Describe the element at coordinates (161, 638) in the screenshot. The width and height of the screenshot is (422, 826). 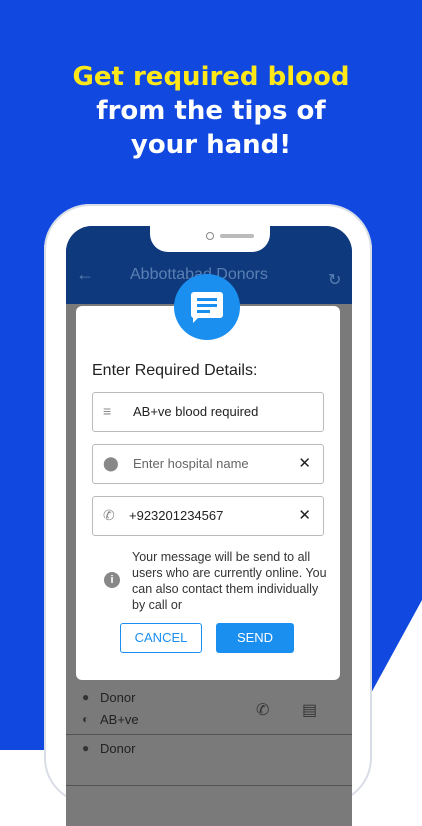
I see `cancel-button: CANCEL` at that location.